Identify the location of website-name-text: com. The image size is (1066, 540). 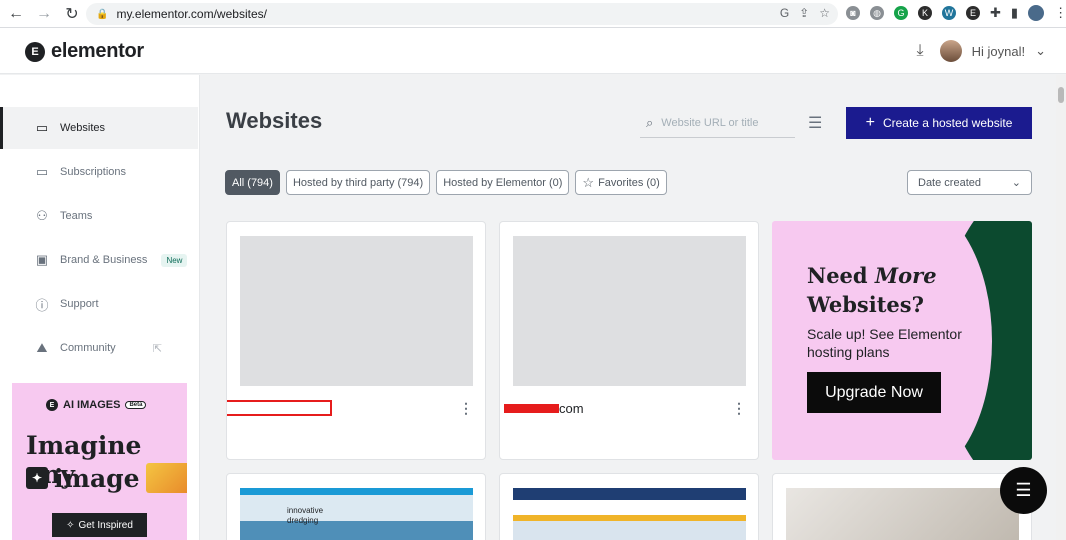
(571, 408).